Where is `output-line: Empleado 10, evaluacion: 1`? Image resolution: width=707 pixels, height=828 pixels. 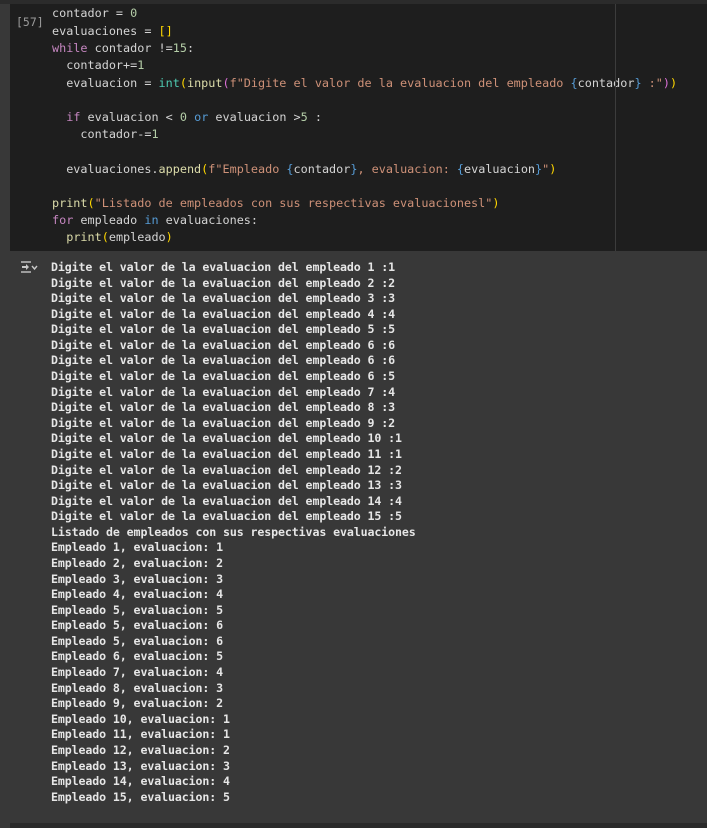
output-line: Empleado 10, evaluacion: 1 is located at coordinates (140, 718).